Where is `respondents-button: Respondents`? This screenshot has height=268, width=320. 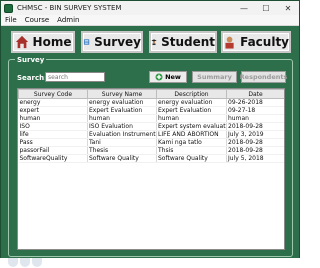
respondents-button: Respondents is located at coordinates (263, 77).